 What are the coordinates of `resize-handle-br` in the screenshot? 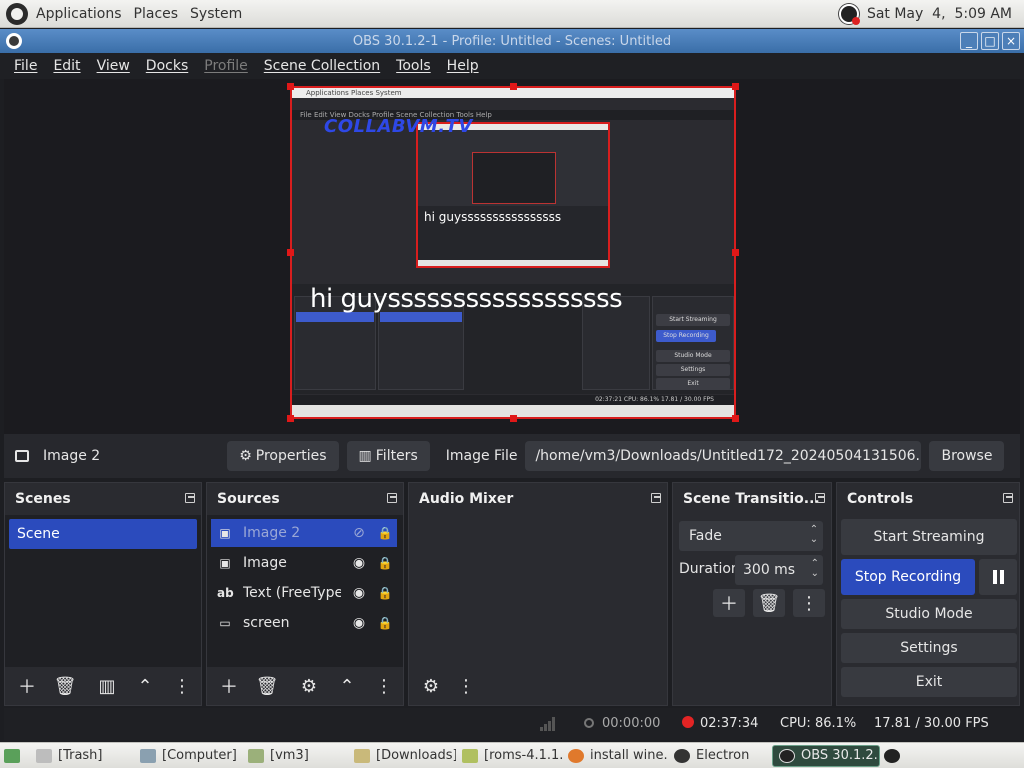 It's located at (735, 418).